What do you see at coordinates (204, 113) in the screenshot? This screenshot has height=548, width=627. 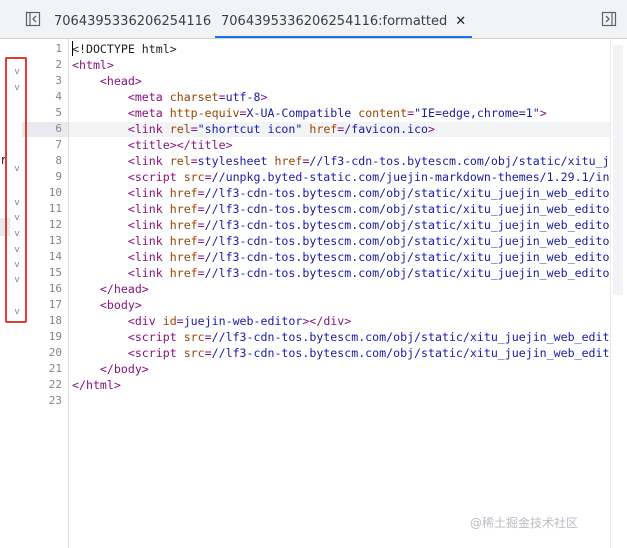 I see `code-token: http-equiv` at bounding box center [204, 113].